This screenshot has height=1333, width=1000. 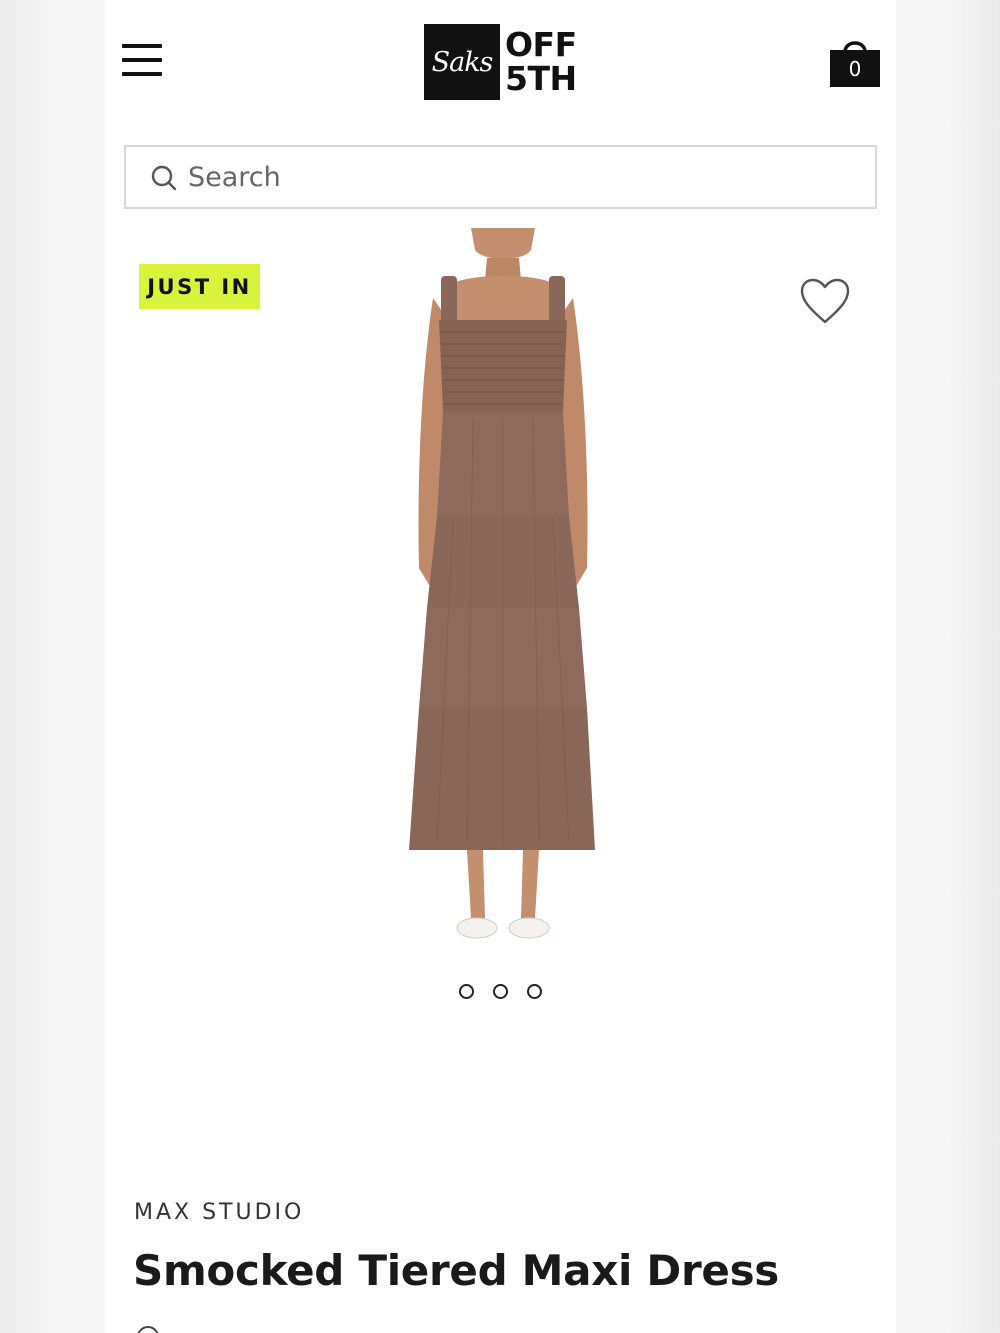 What do you see at coordinates (825, 302) in the screenshot?
I see `heart-icon` at bounding box center [825, 302].